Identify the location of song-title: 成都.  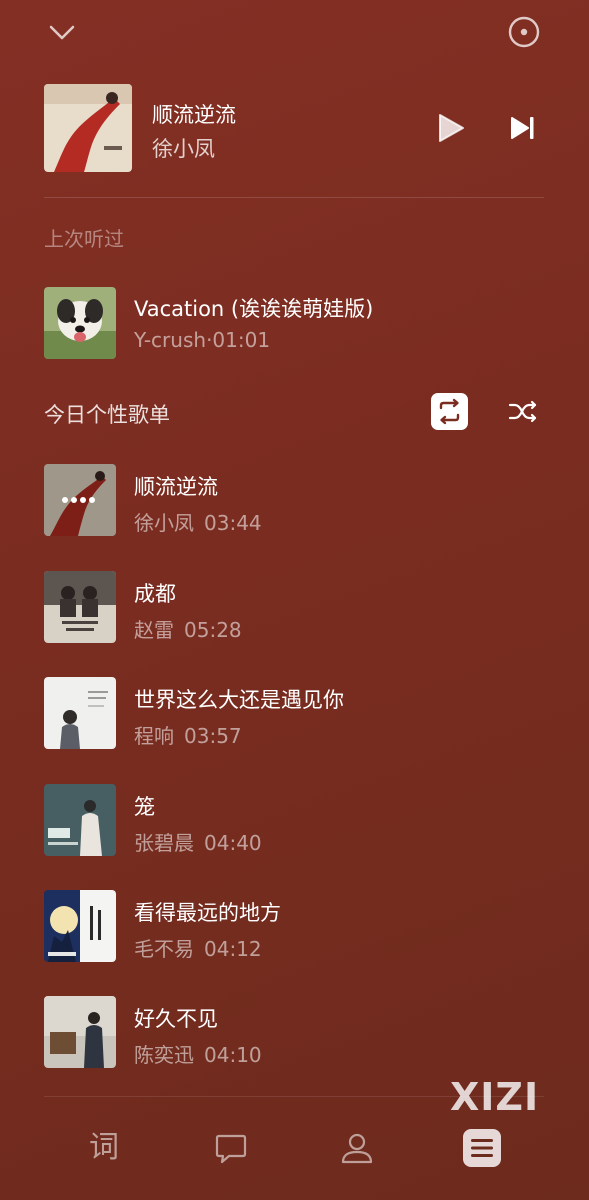
(155, 594).